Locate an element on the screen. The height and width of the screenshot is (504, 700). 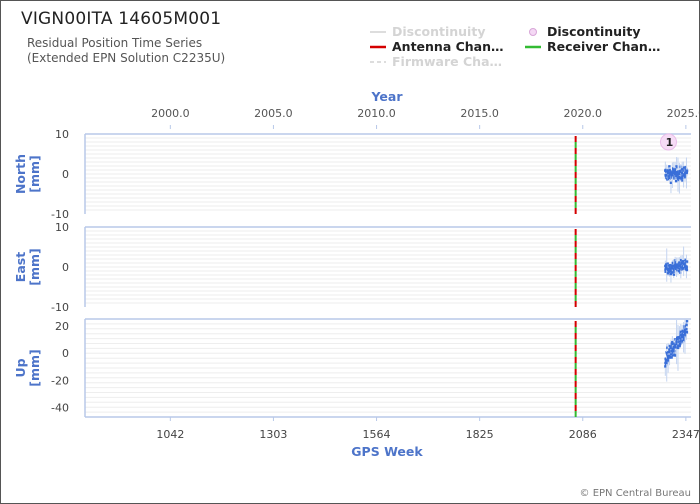
top-tick-label: 2025.0 is located at coordinates (683, 113).